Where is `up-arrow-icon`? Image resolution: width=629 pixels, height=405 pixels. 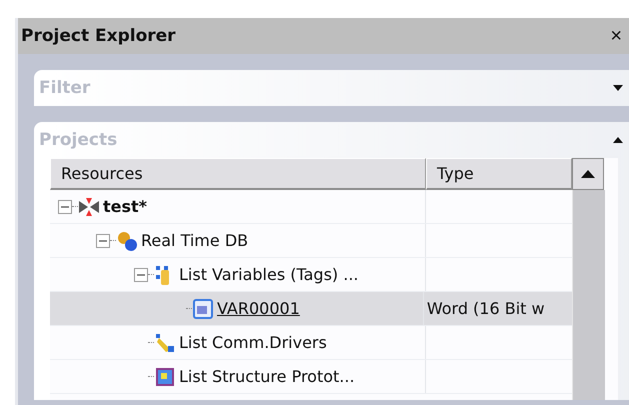
up-arrow-icon is located at coordinates (588, 174).